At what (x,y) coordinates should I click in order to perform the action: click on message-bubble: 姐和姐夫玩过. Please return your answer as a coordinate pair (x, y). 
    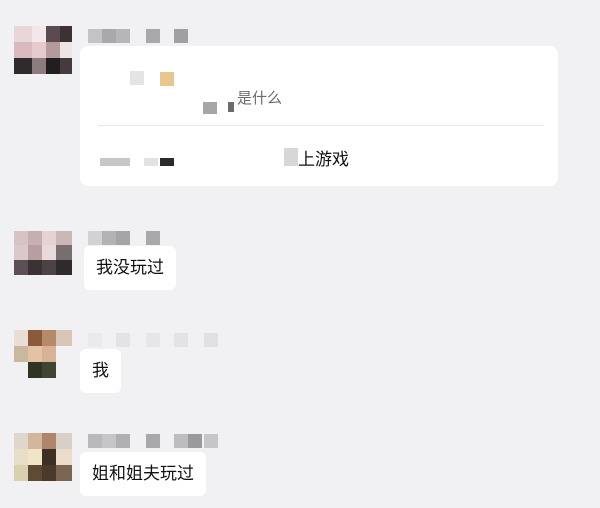
    Looking at the image, I should click on (143, 474).